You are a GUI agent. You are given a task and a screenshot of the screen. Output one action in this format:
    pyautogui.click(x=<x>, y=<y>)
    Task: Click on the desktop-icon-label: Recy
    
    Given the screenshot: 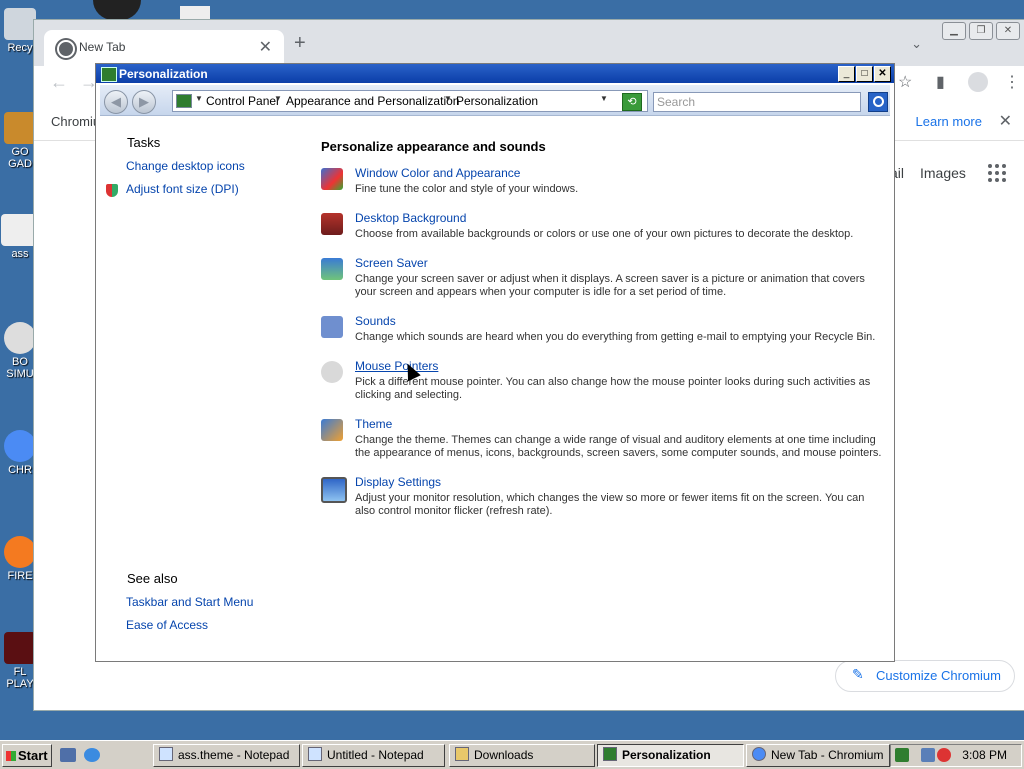 What is the action you would take?
    pyautogui.click(x=20, y=48)
    